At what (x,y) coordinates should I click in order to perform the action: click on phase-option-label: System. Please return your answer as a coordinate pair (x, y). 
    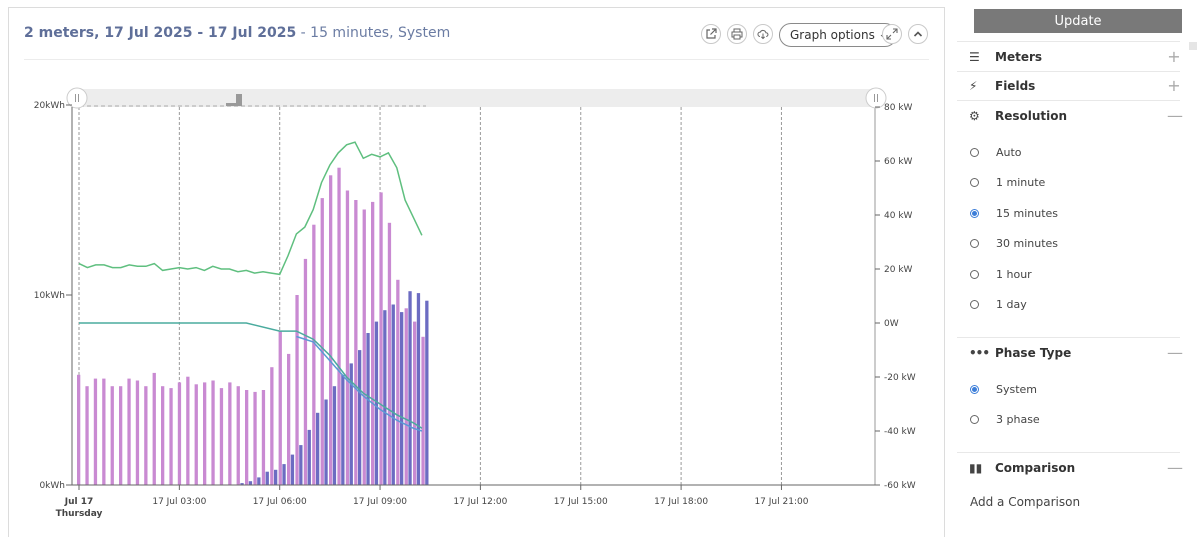
    Looking at the image, I should click on (1017, 389).